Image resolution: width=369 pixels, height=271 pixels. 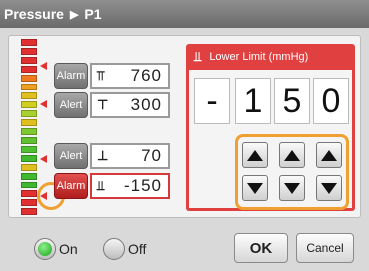 I want to click on lower-alarm-value-text: -150, so click(x=142, y=185).